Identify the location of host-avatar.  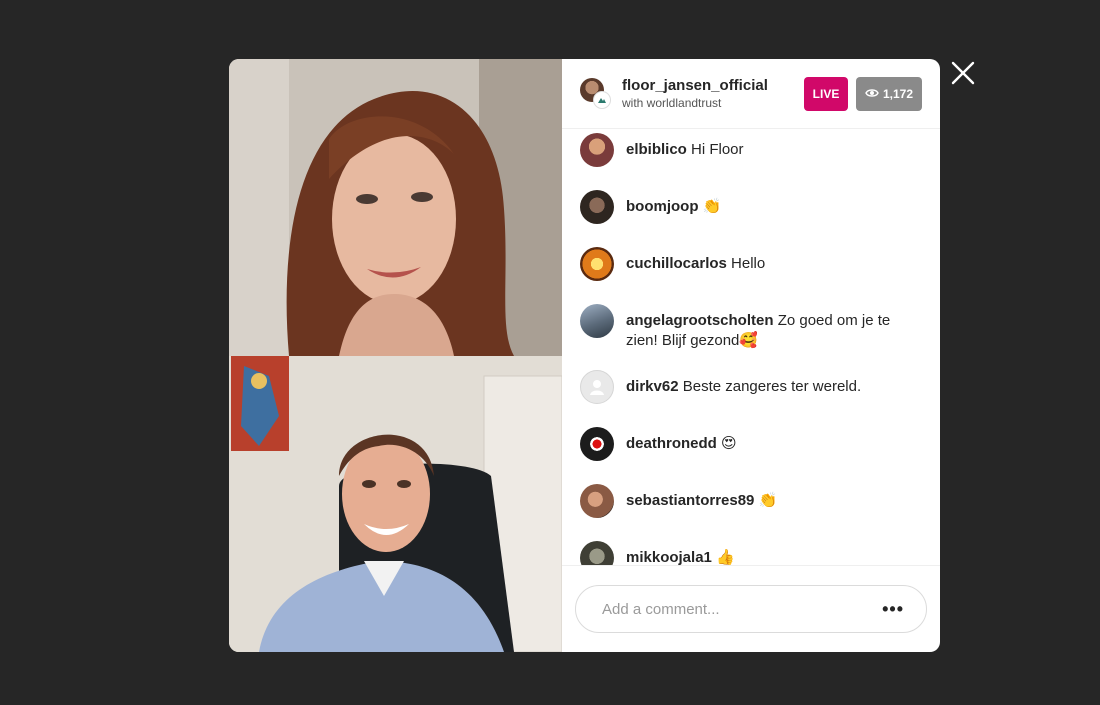
(596, 93).